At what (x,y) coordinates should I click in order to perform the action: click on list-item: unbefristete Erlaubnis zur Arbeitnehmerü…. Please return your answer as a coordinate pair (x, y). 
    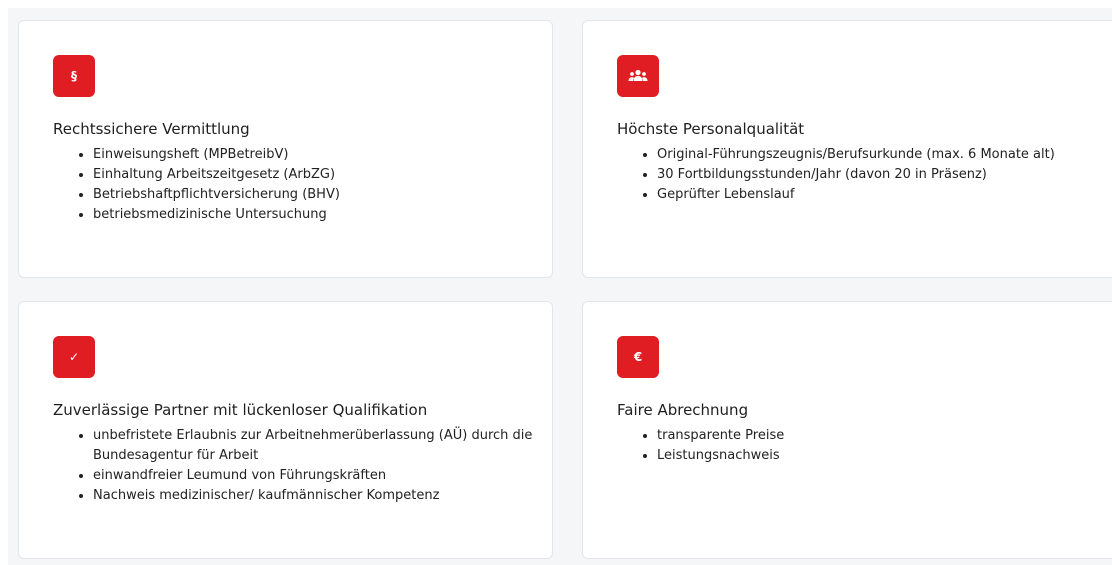
    Looking at the image, I should click on (313, 446).